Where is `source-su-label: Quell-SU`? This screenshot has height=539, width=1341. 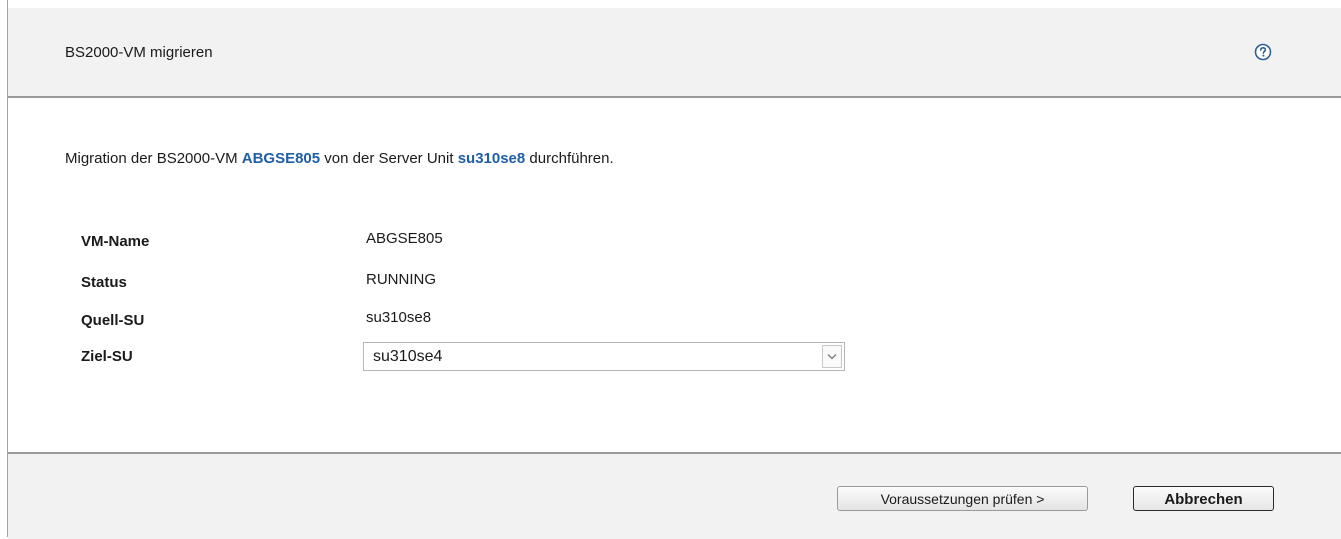
source-su-label: Quell-SU is located at coordinates (113, 320).